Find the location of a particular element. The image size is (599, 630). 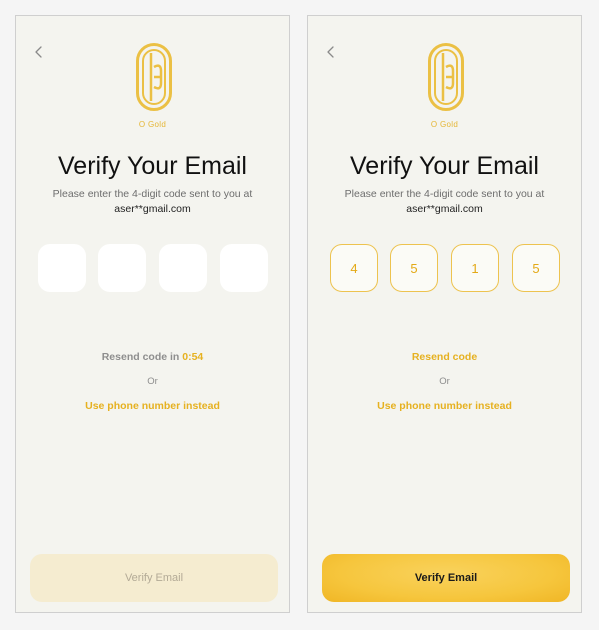

resend-countdown: Resend code in 0:54 is located at coordinates (152, 357).